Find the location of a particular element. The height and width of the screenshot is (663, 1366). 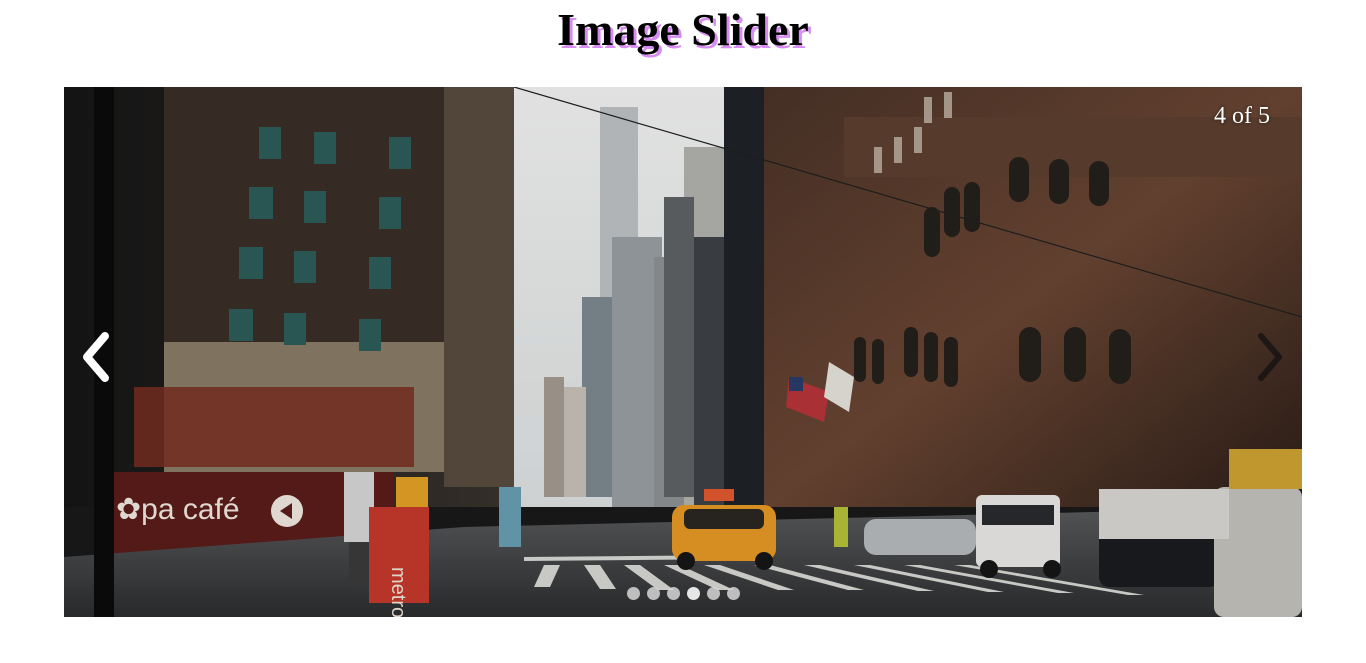

chevron-right-icon is located at coordinates (1270, 357).